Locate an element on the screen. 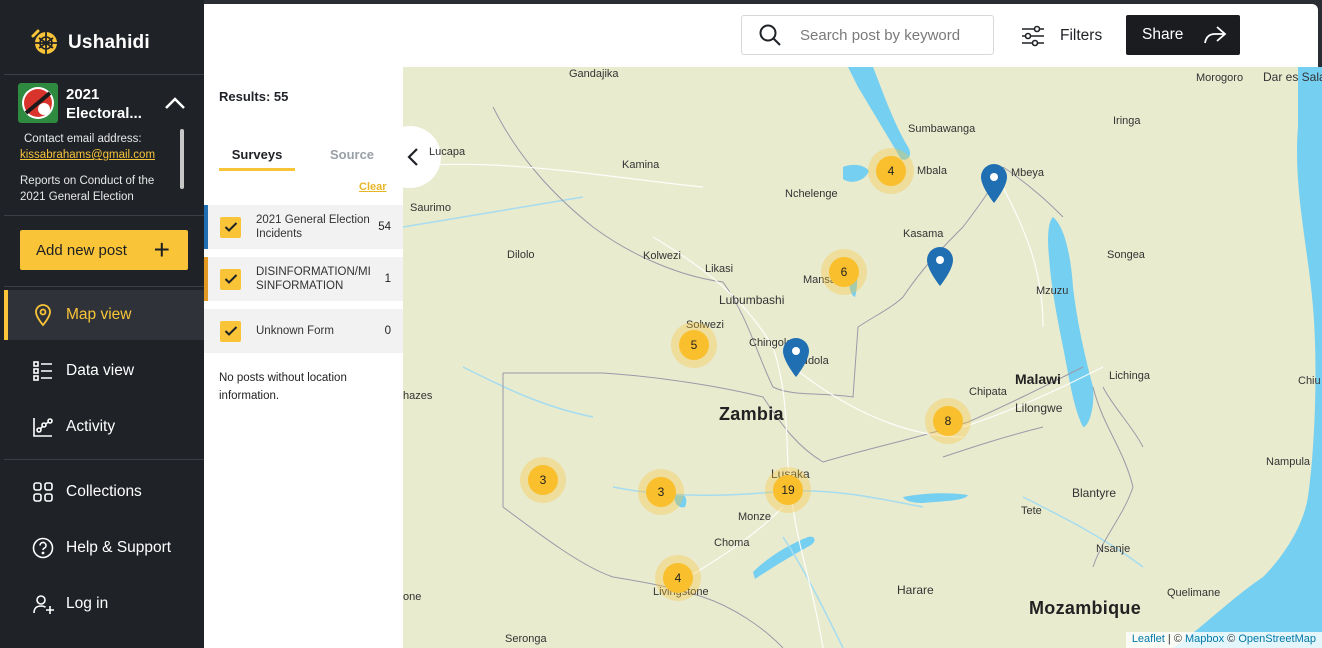 Image resolution: width=1322 pixels, height=648 pixels. nav-help-support: Help & Support is located at coordinates (104, 548).